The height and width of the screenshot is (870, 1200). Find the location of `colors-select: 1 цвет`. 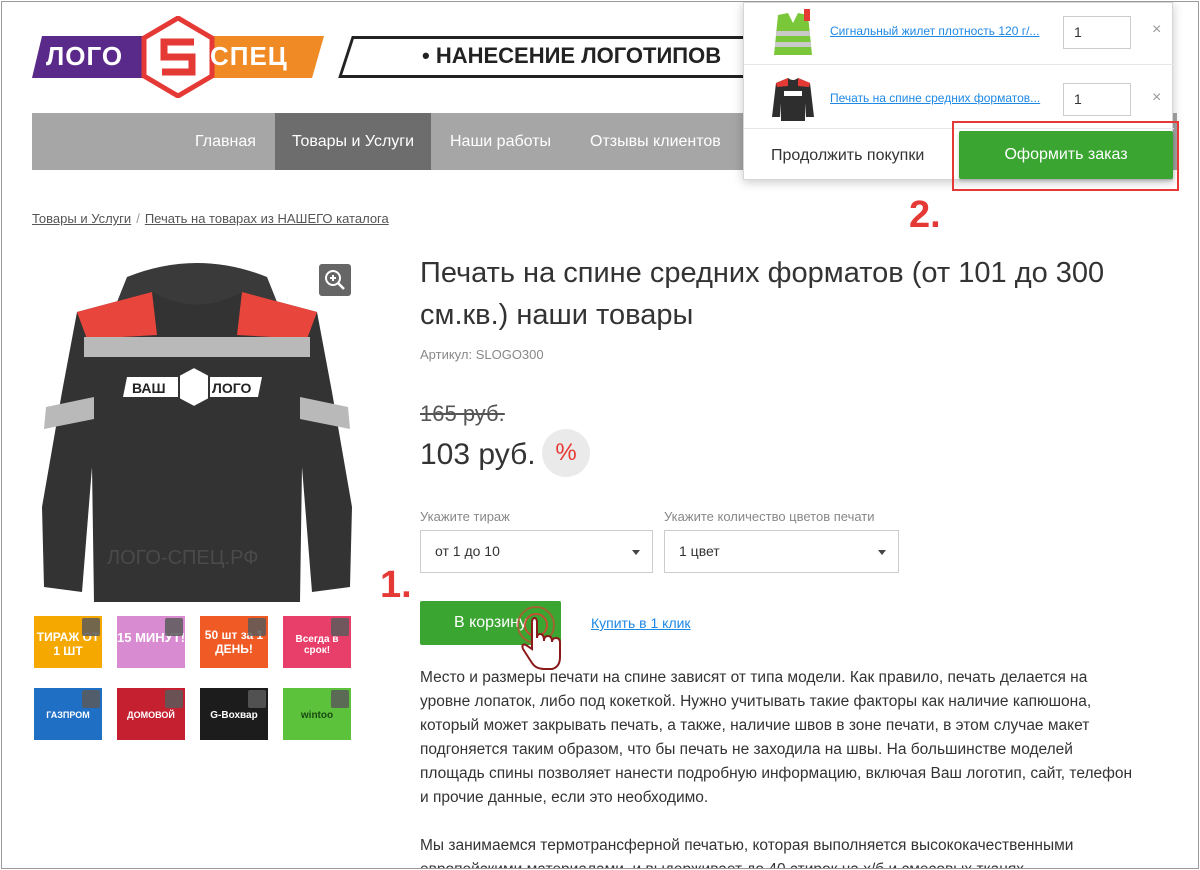

colors-select: 1 цвет is located at coordinates (781, 551).